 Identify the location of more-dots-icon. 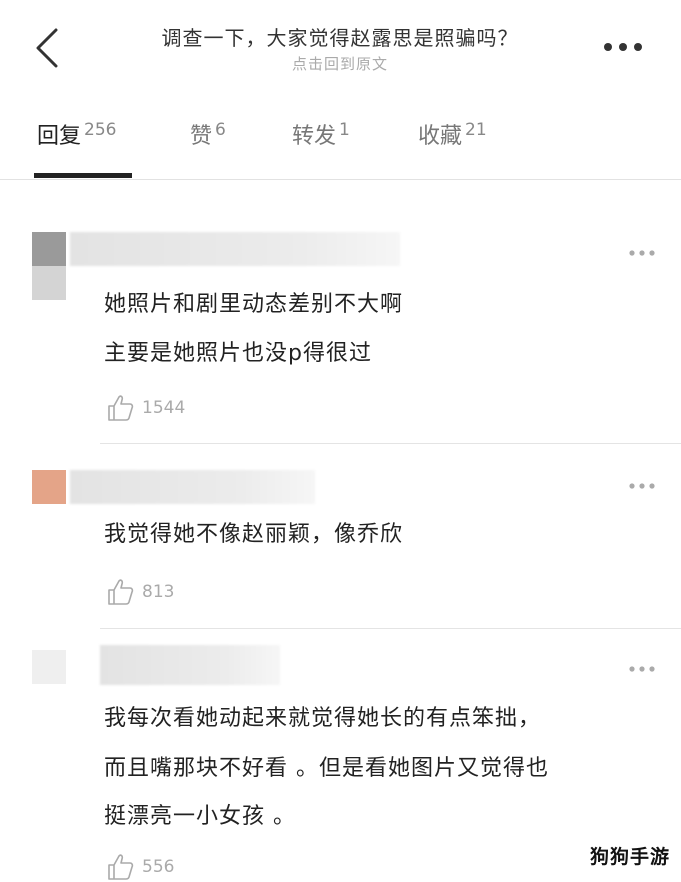
(623, 47).